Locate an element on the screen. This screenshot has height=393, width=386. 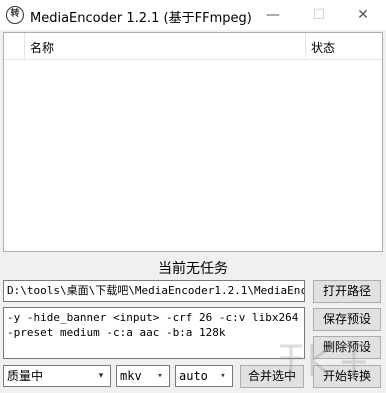
auto-select: auto ▾ is located at coordinates (204, 376).